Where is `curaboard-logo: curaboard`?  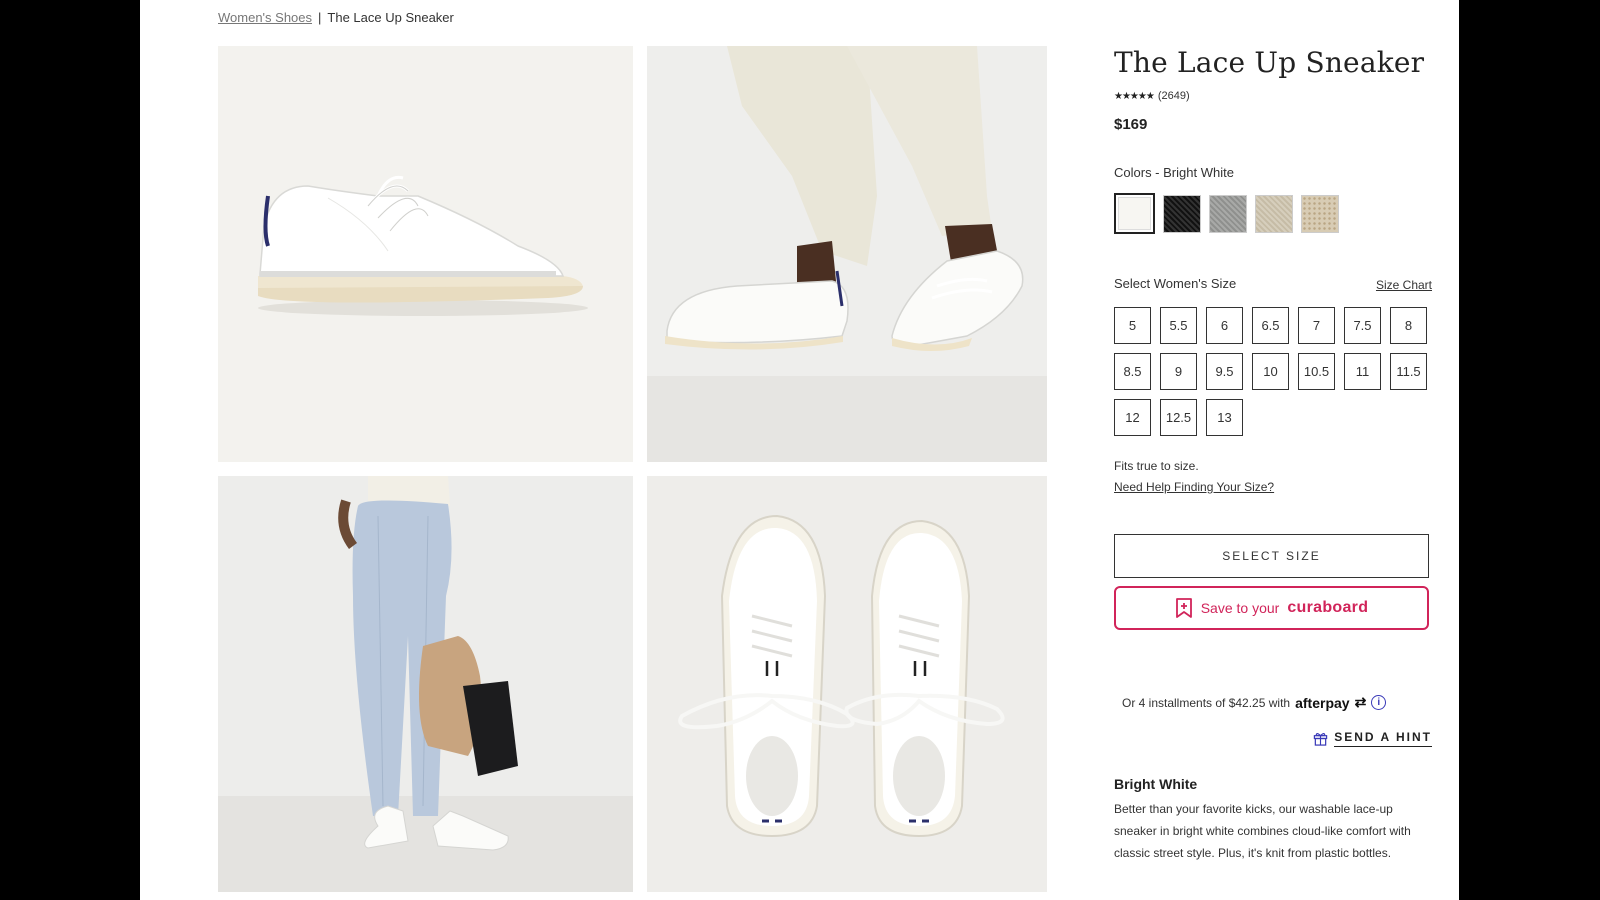
curaboard-logo: curaboard is located at coordinates (1328, 607).